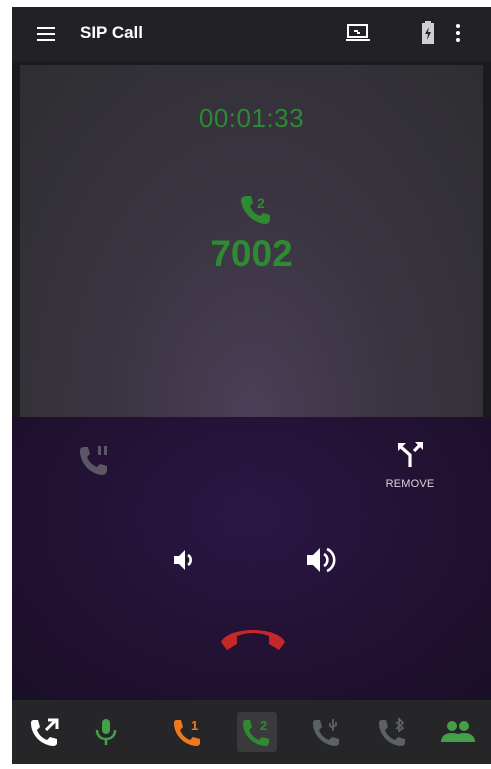  What do you see at coordinates (188, 732) in the screenshot?
I see `phone-line-1-button: 1` at bounding box center [188, 732].